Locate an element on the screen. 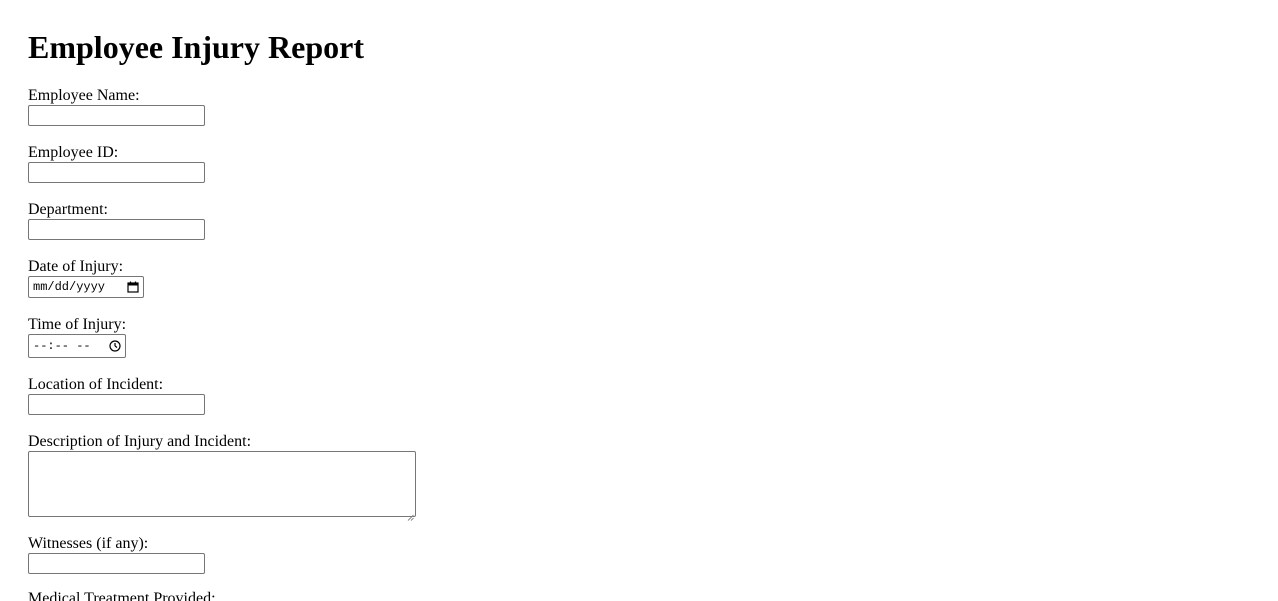  time-of-injury-label: Time of Injury: is located at coordinates (77, 324).